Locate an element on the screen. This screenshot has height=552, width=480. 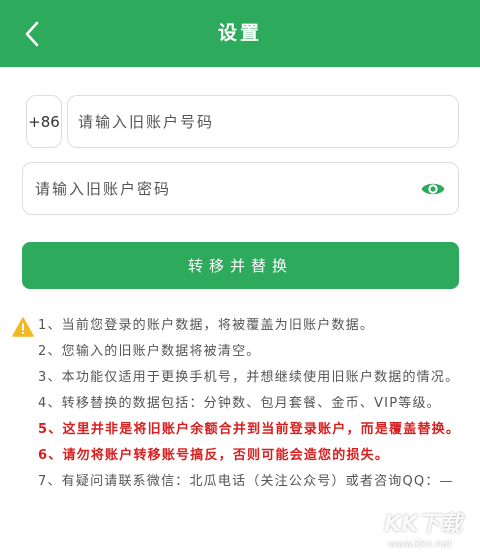
warning-icon is located at coordinates (23, 327).